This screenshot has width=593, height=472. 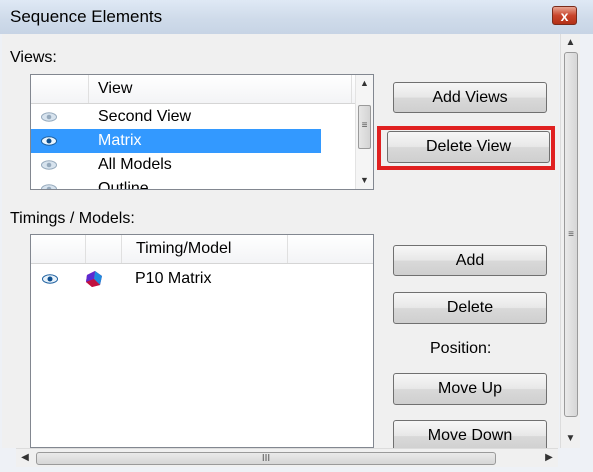 I want to click on title-bar: Sequence Elements x, so click(x=296, y=17).